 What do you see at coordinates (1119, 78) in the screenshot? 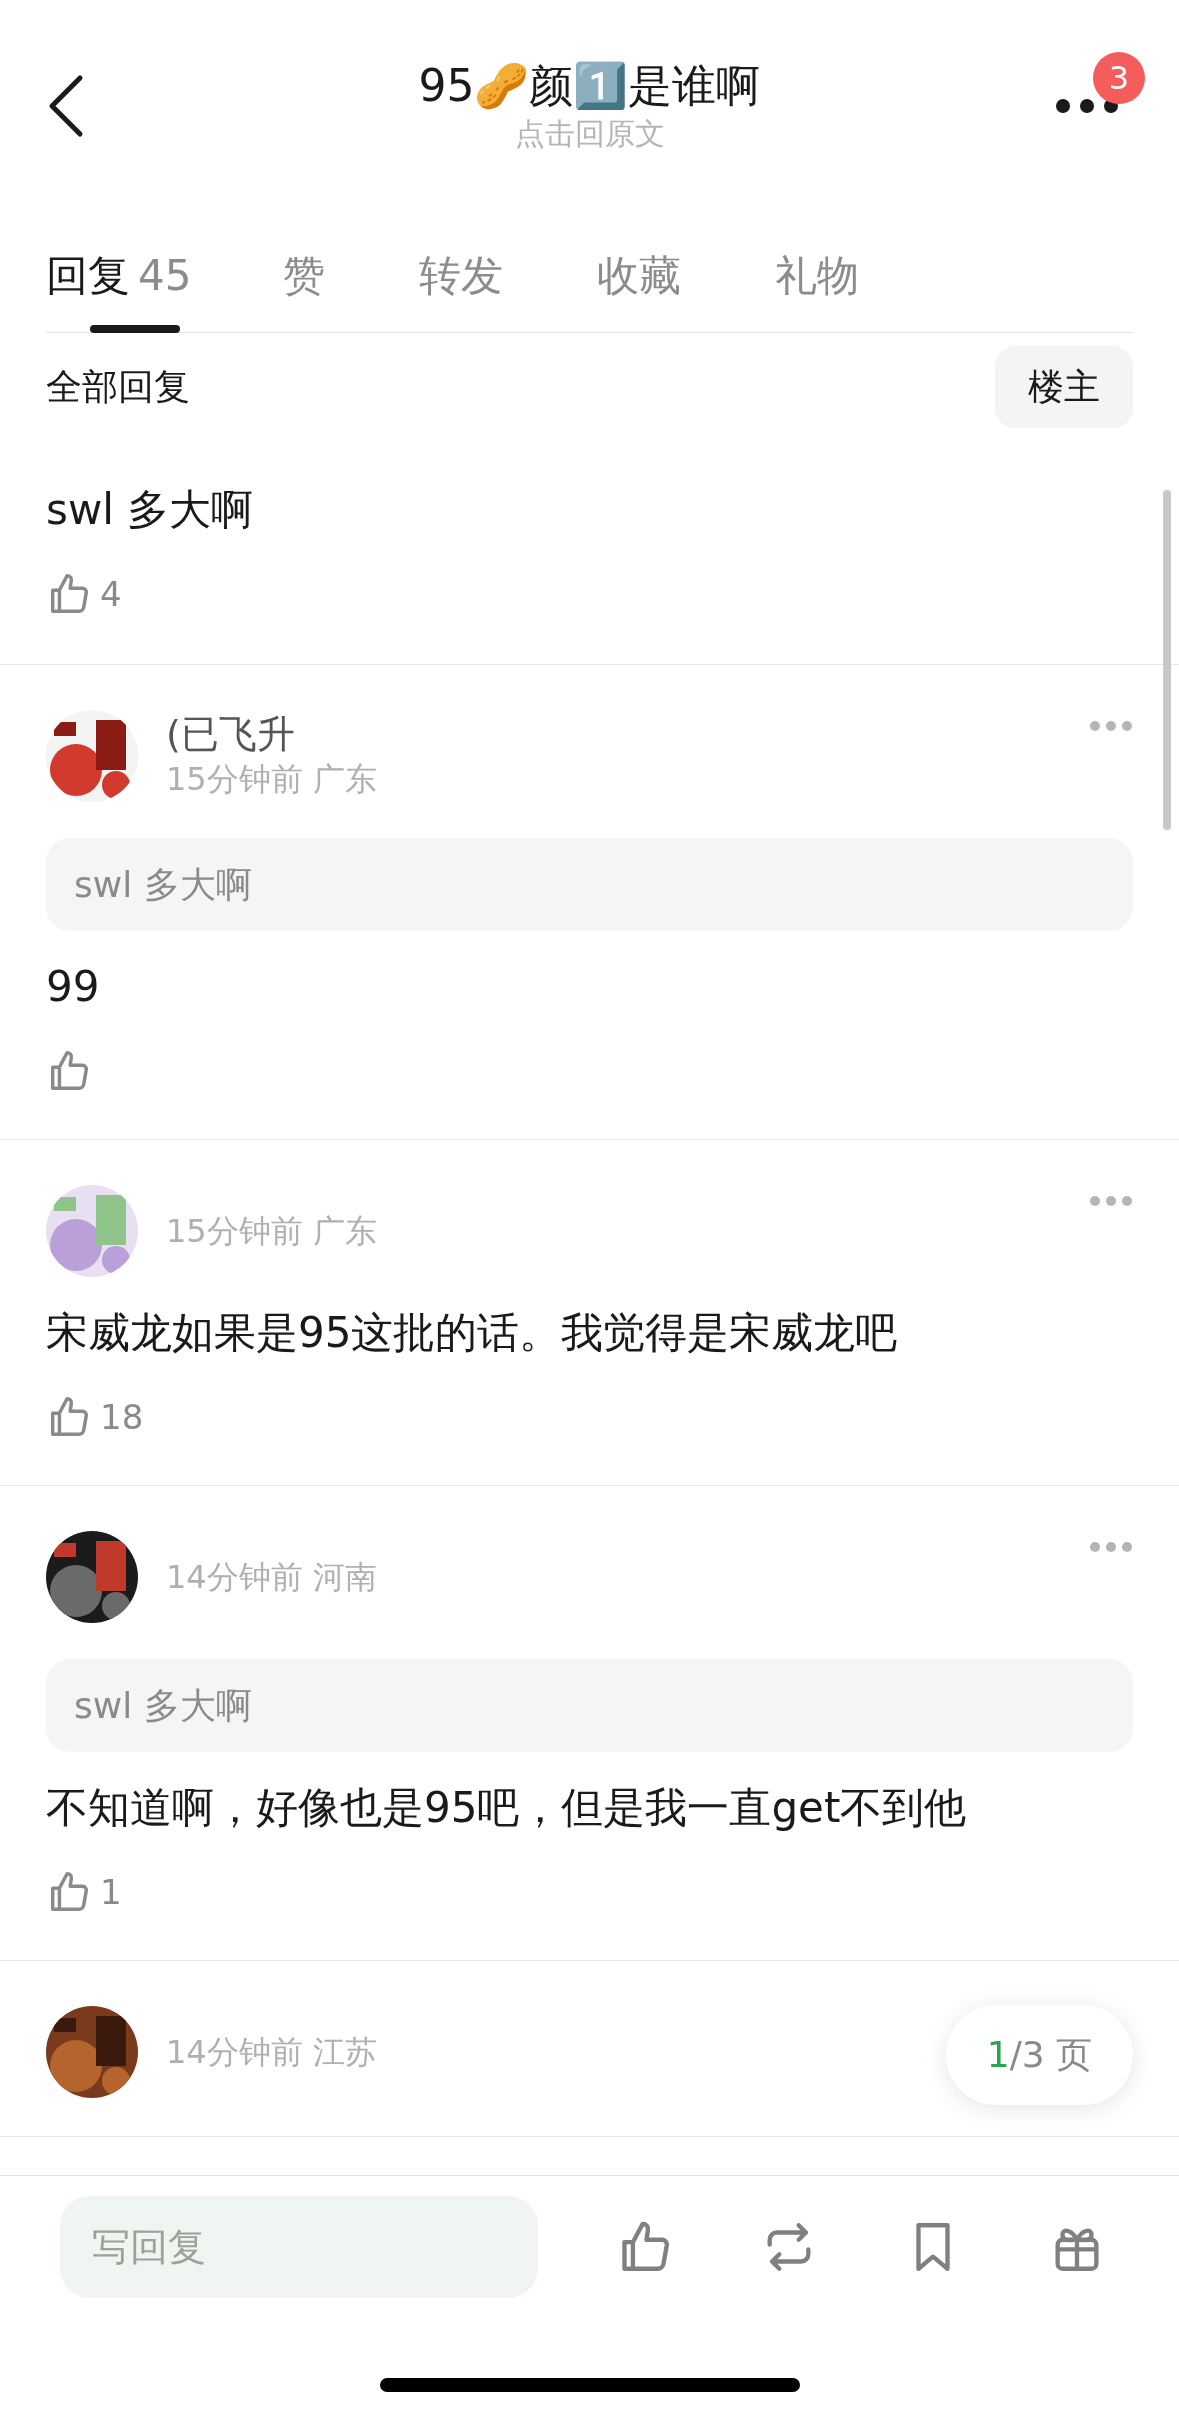
I see `notification-badge: 3` at bounding box center [1119, 78].